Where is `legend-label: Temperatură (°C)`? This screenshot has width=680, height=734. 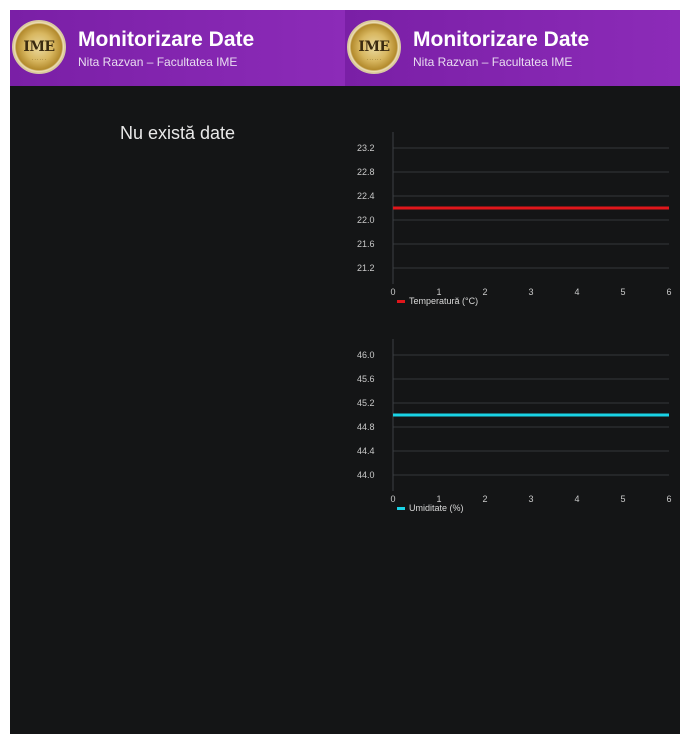 legend-label: Temperatură (°C) is located at coordinates (443, 301).